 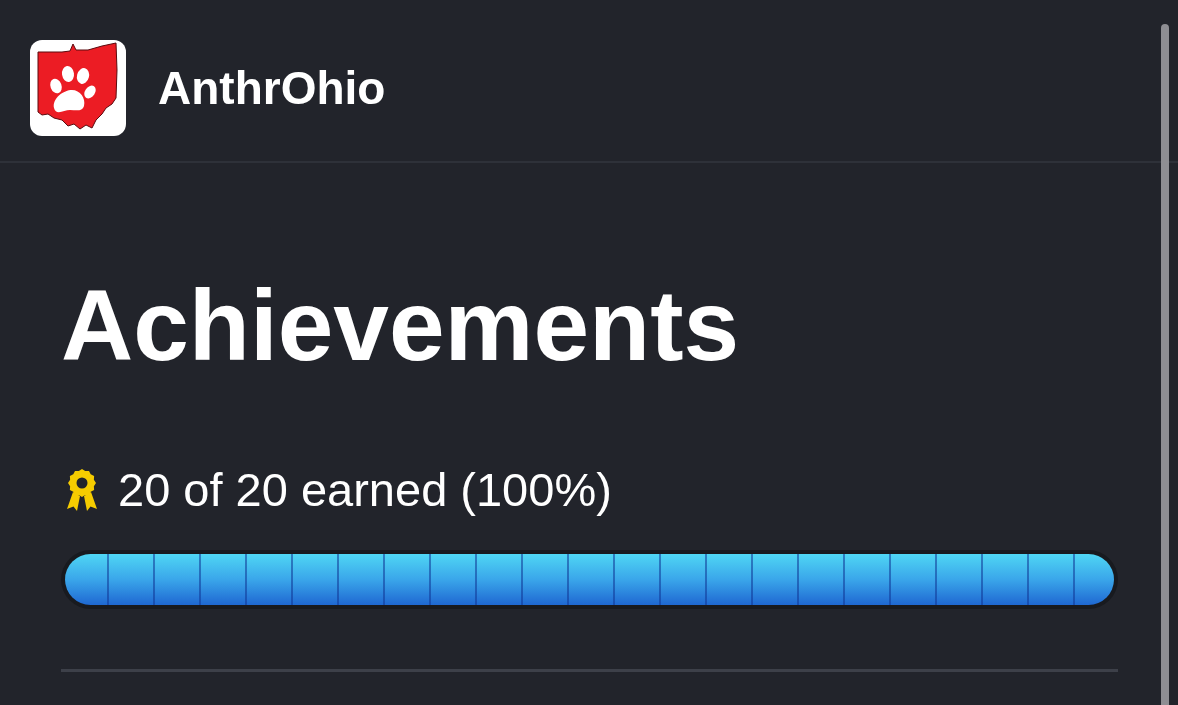 What do you see at coordinates (78, 88) in the screenshot?
I see `map-paw-logo-icon` at bounding box center [78, 88].